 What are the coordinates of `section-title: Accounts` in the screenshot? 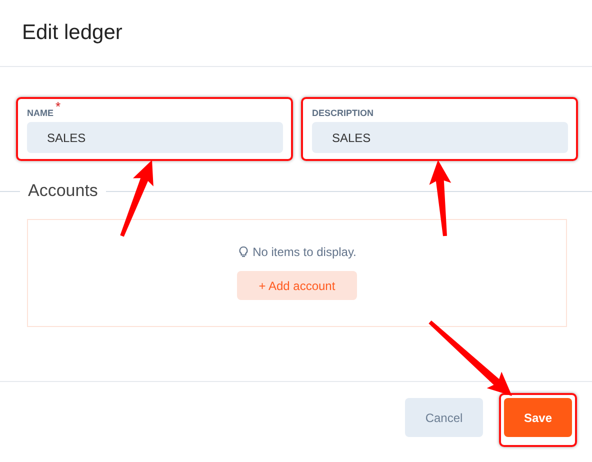 It's located at (63, 191).